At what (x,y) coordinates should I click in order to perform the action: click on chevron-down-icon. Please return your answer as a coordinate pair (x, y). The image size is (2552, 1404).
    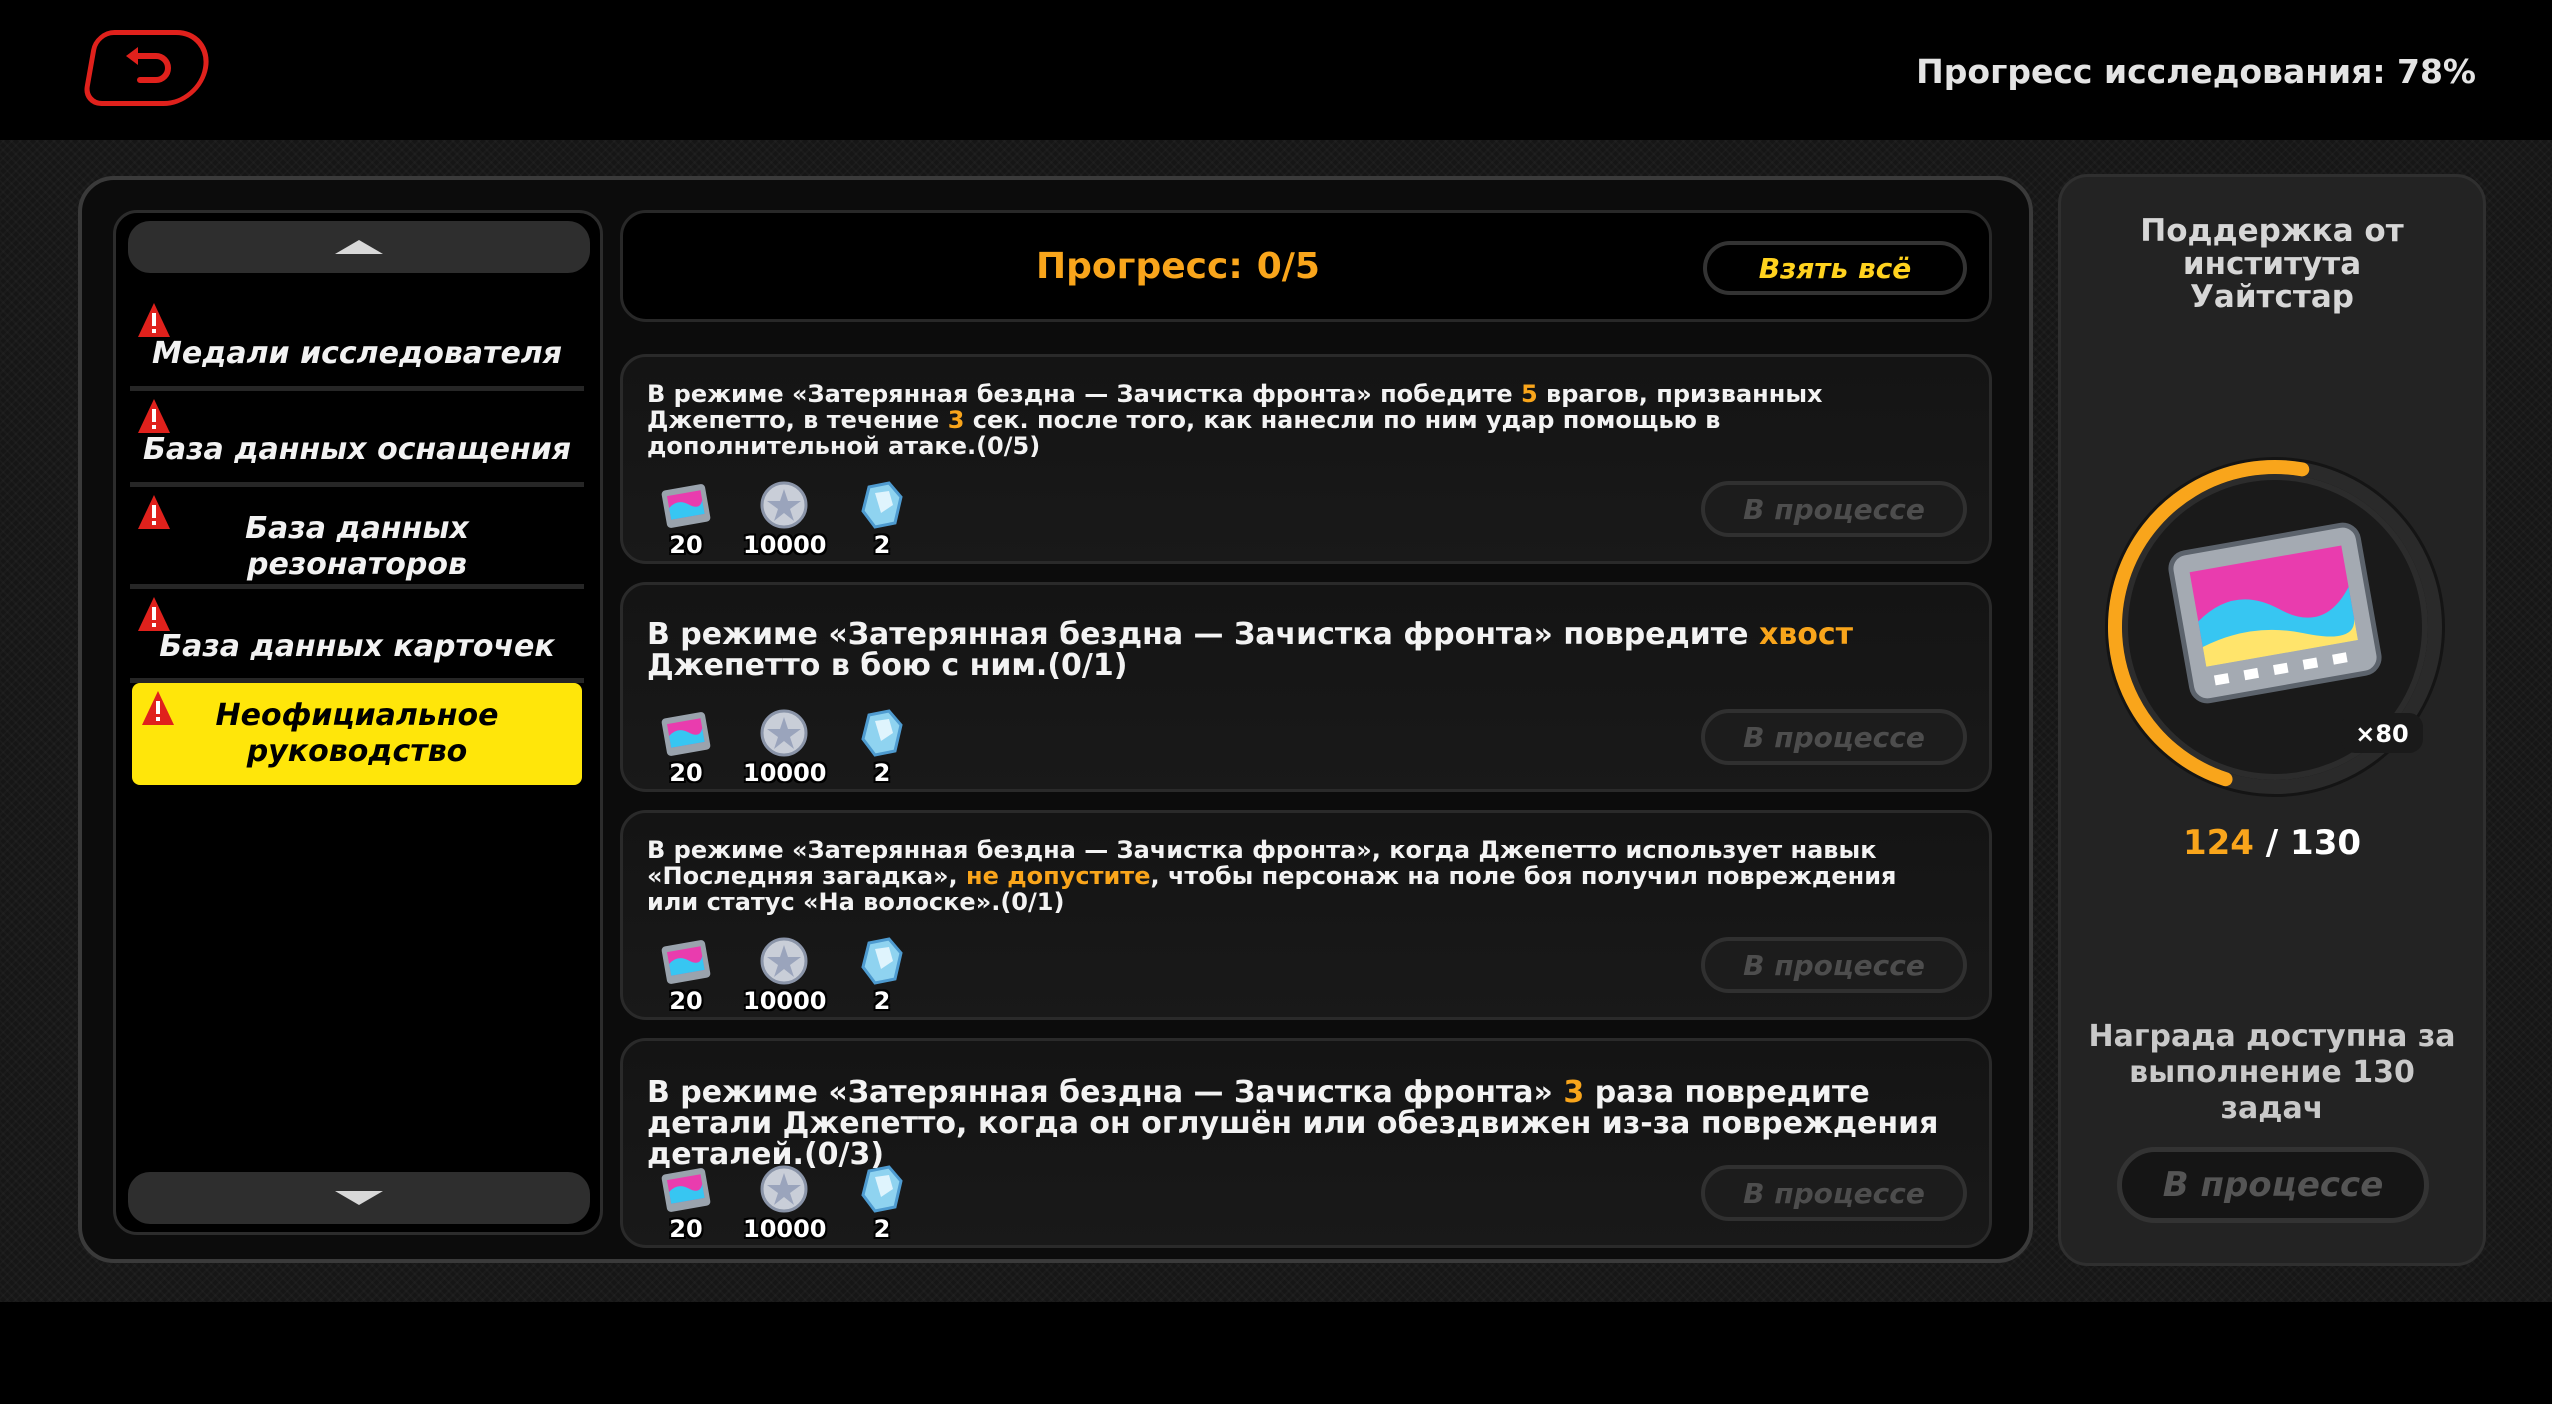
    Looking at the image, I should click on (359, 1198).